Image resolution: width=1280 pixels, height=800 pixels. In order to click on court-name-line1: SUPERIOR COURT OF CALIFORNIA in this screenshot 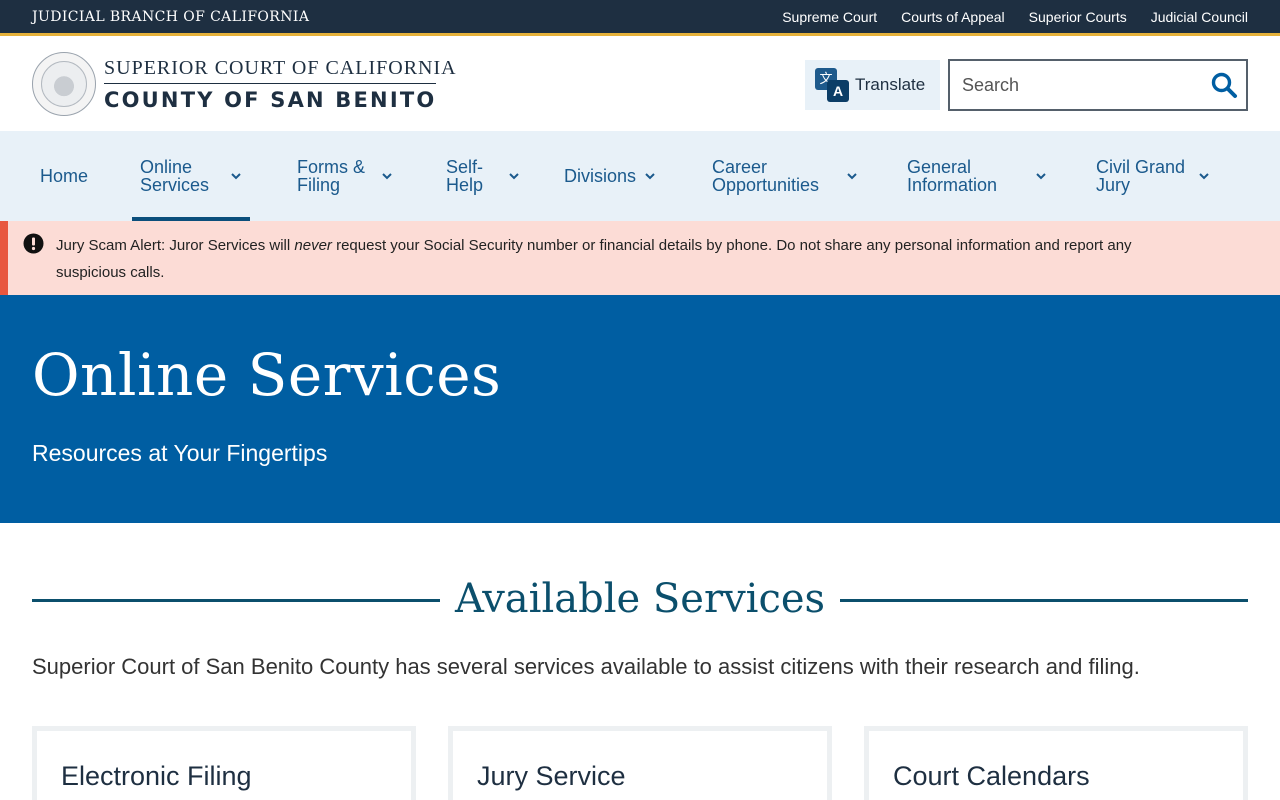, I will do `click(280, 68)`.